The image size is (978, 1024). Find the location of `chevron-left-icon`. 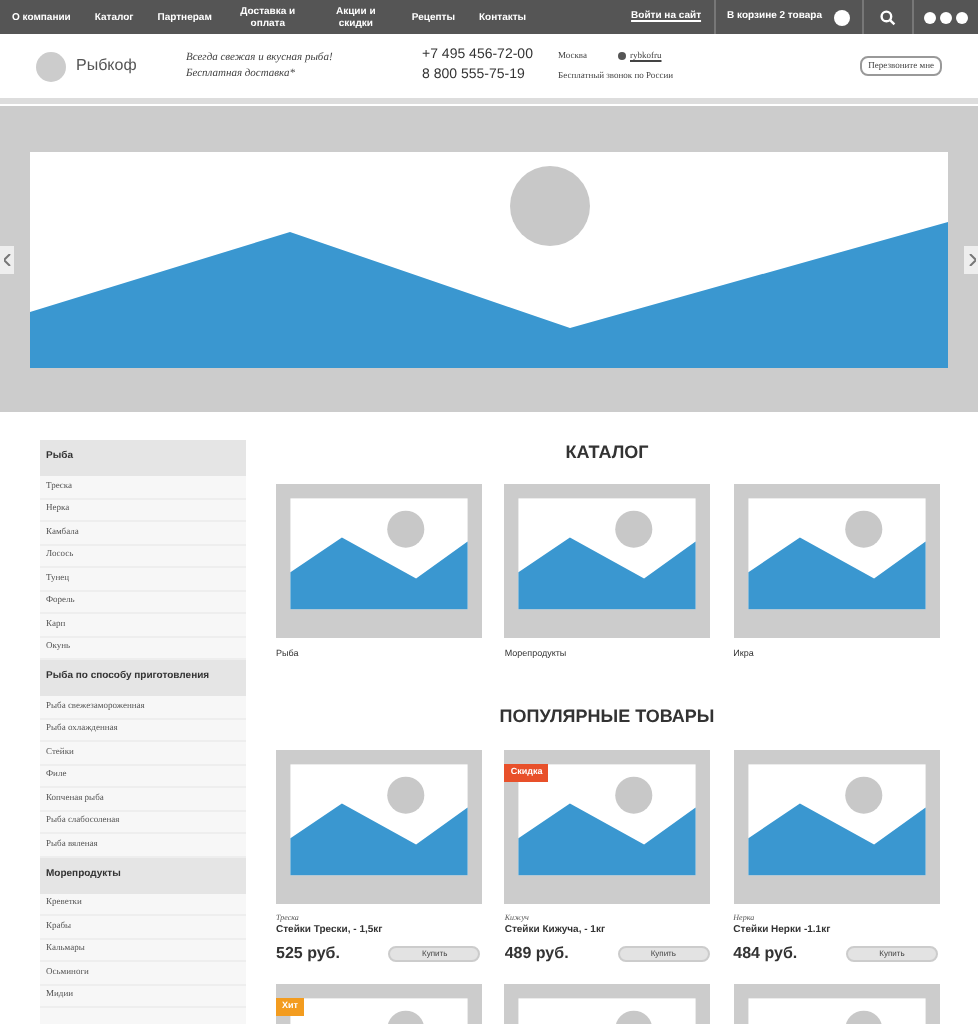

chevron-left-icon is located at coordinates (7, 259).